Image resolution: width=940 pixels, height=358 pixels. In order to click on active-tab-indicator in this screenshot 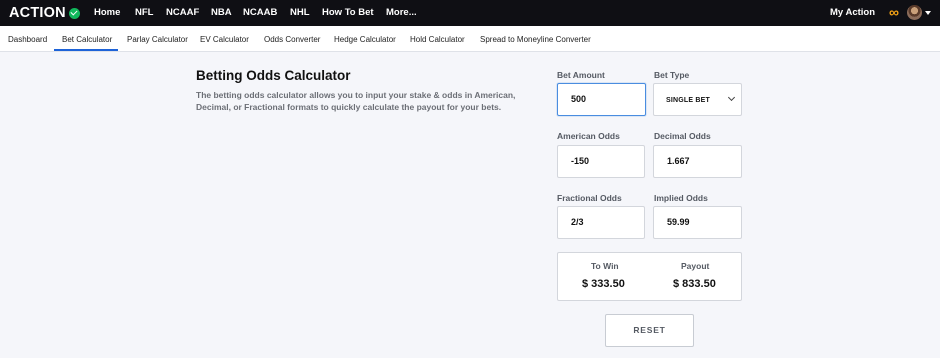, I will do `click(86, 50)`.